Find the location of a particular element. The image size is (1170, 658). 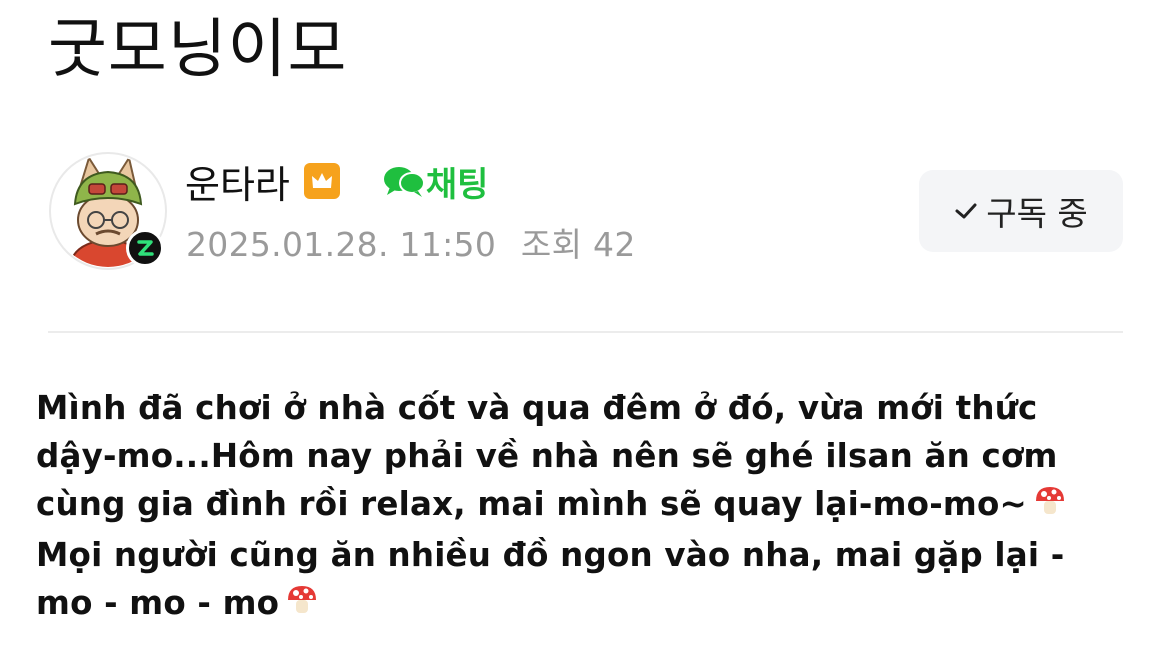

subscribe-button: 구독 중 is located at coordinates (1021, 211).